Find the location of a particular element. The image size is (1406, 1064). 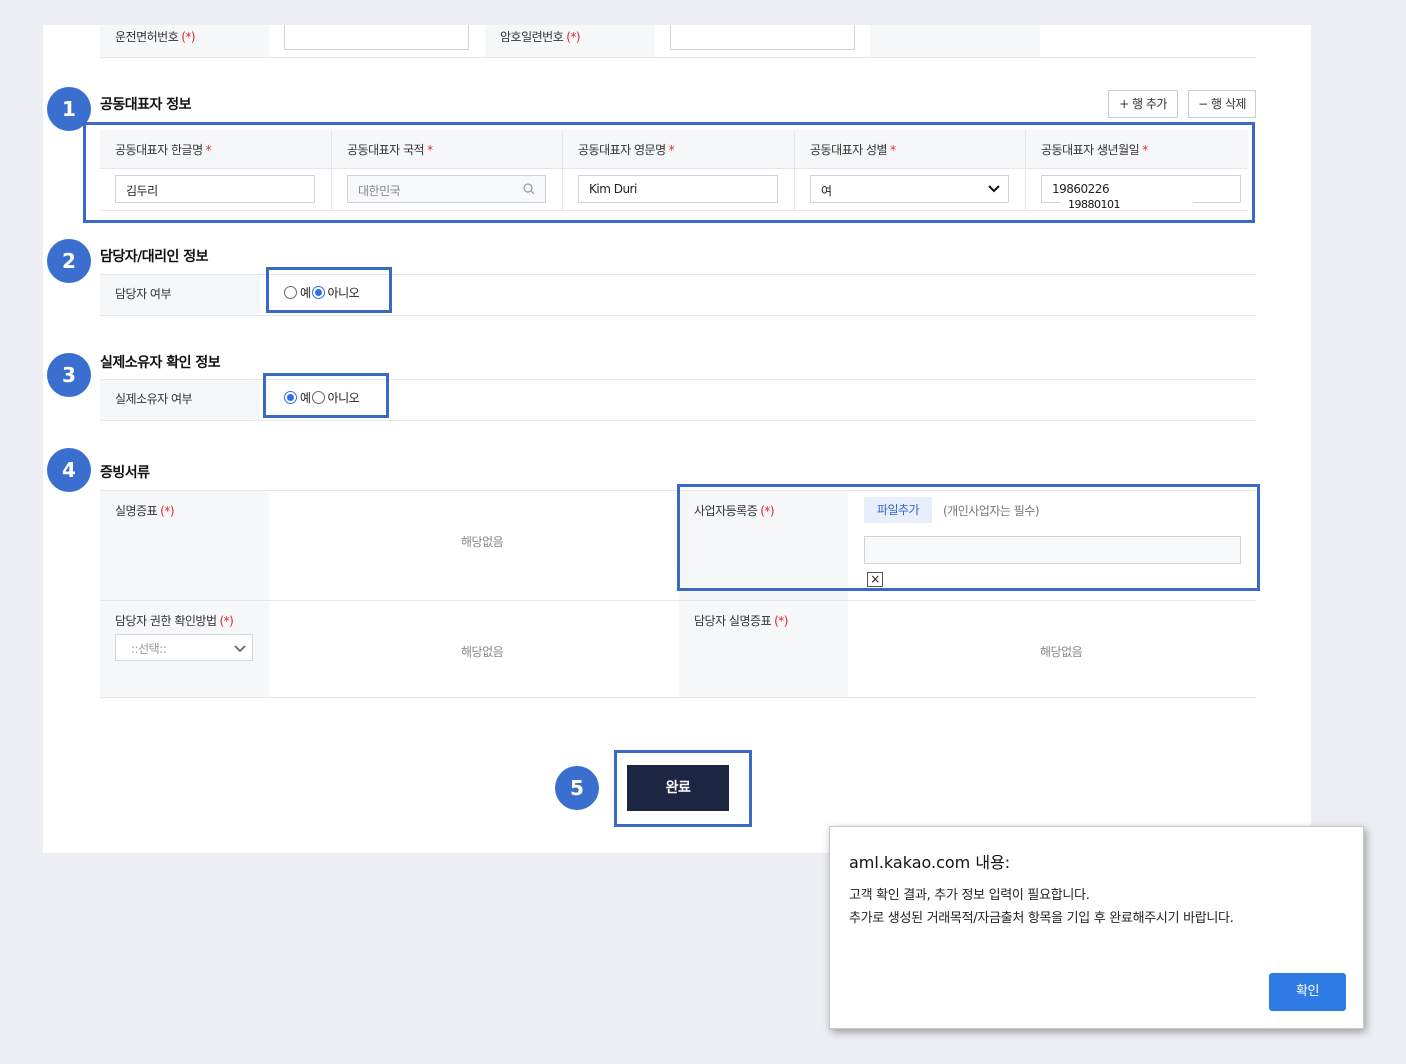

authority-method-label: 담당자 권한 확인방법 (*) is located at coordinates (174, 620).